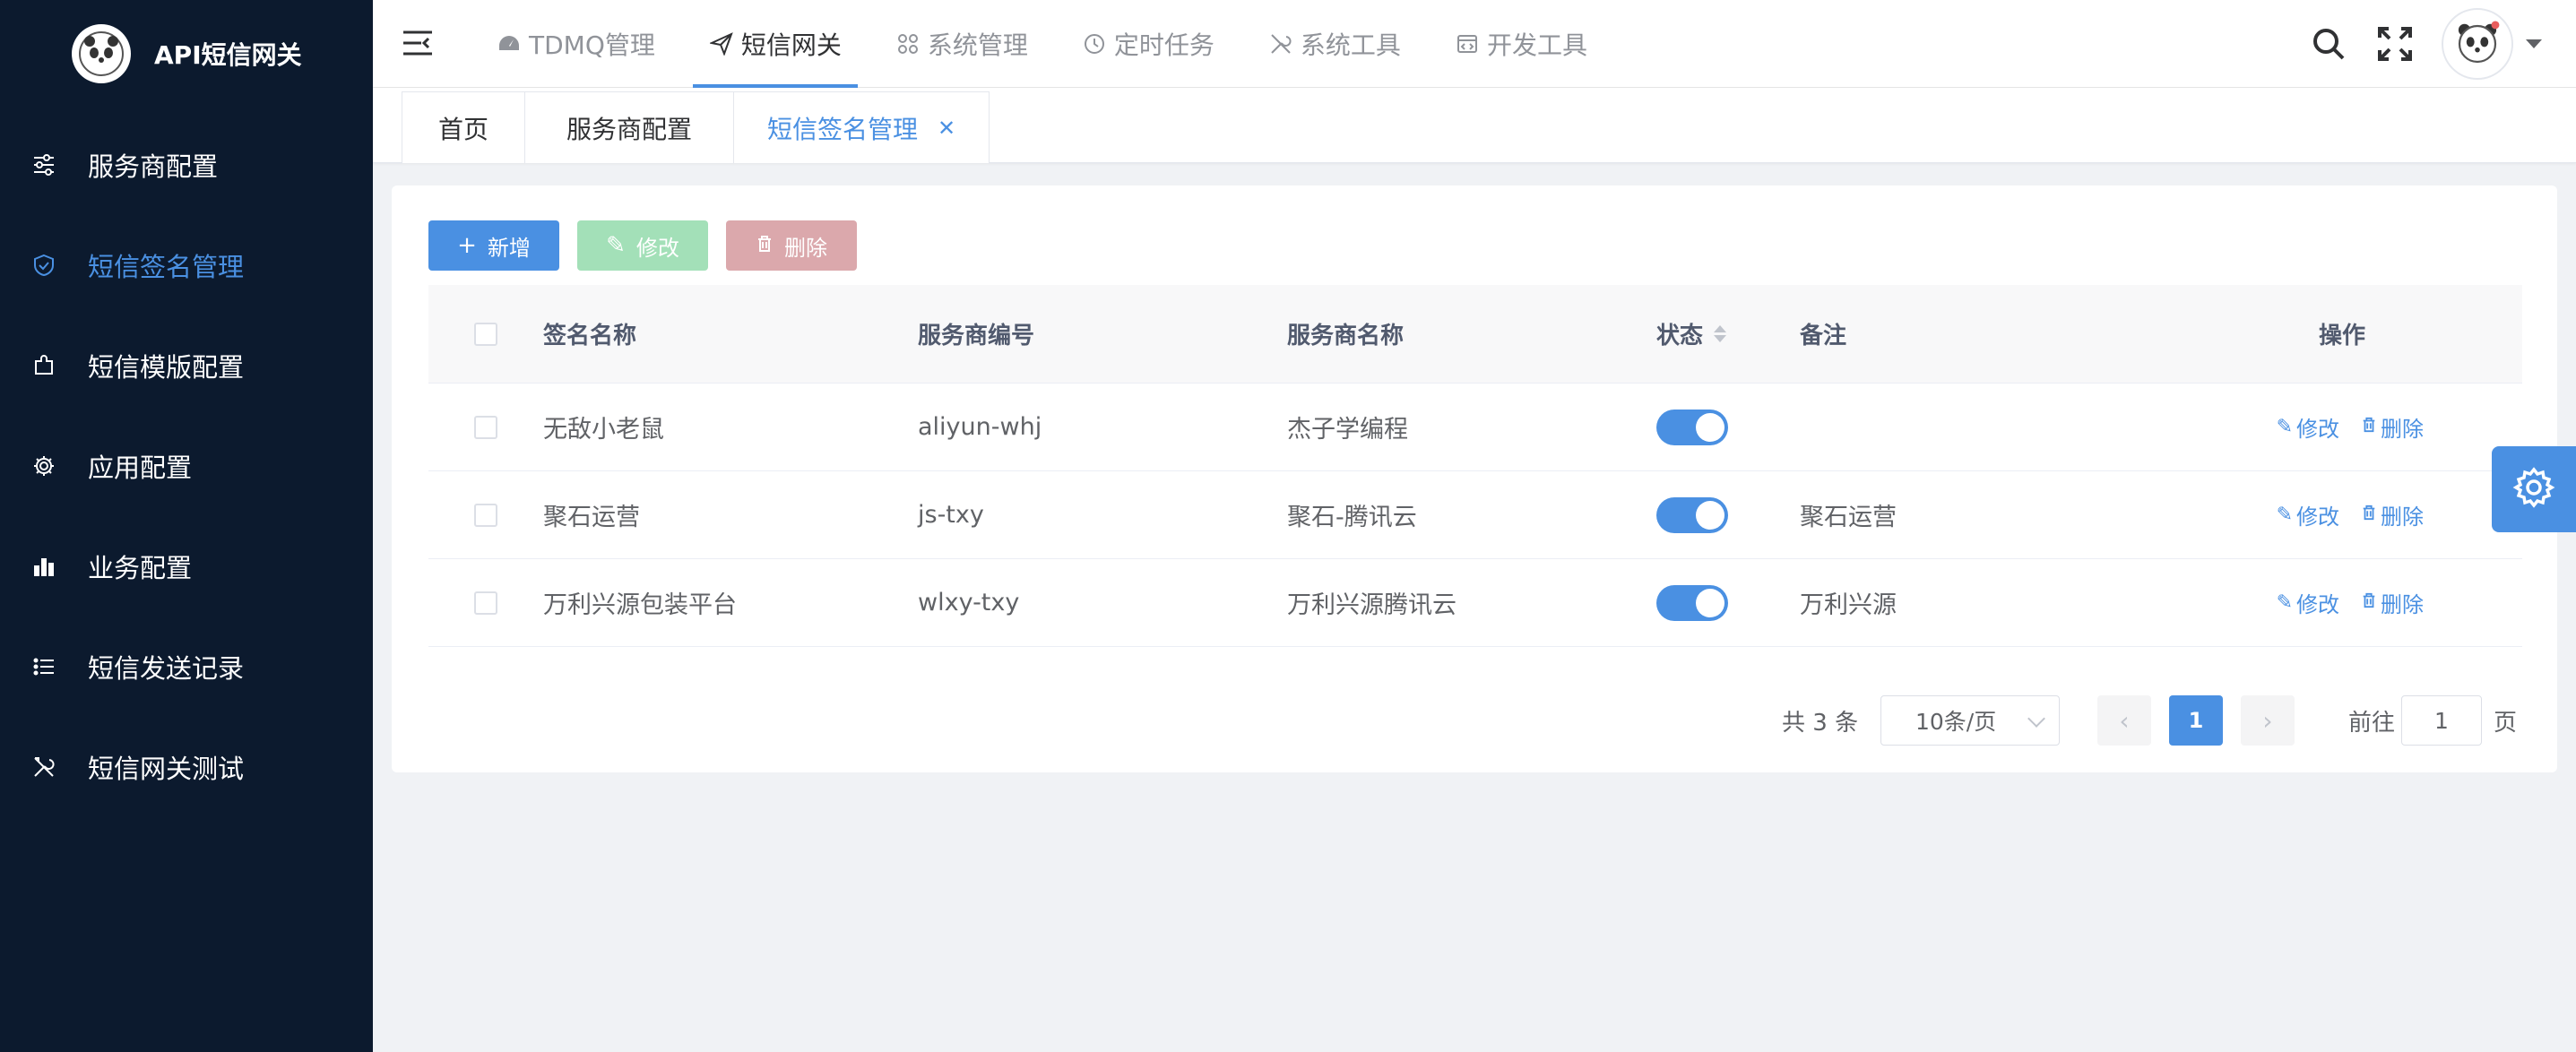 This screenshot has width=2576, height=1052. I want to click on page-size-select: 10条/页, so click(1970, 720).